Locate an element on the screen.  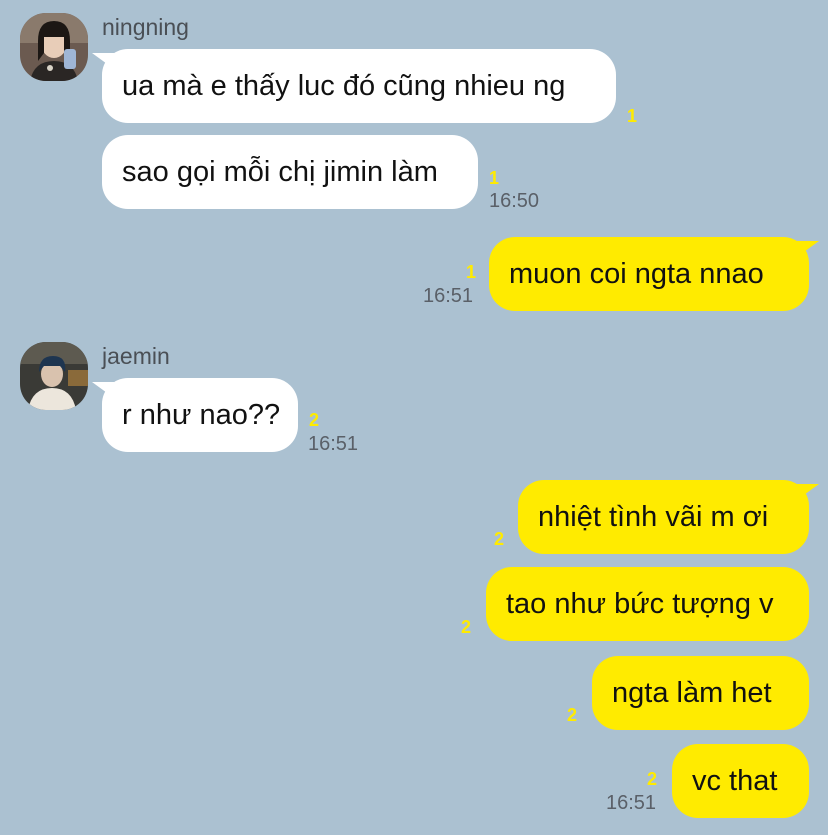
sender-name-jaemin: jaemin is located at coordinates (136, 356).